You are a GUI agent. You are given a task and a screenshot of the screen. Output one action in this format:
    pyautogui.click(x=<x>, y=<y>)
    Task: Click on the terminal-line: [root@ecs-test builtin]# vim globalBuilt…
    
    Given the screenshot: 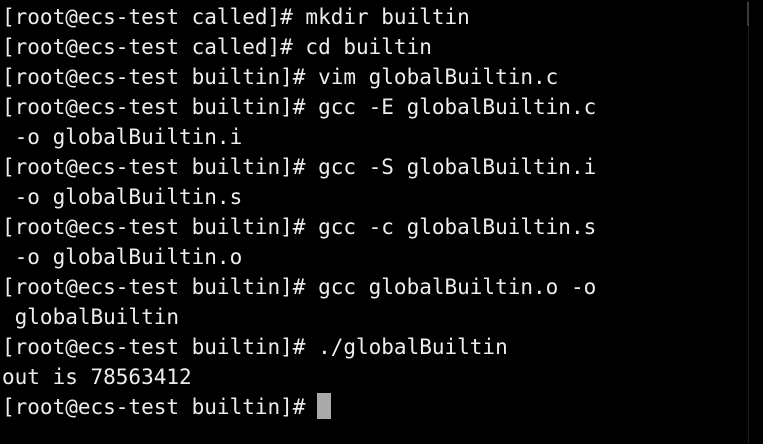 What is the action you would take?
    pyautogui.click(x=280, y=77)
    